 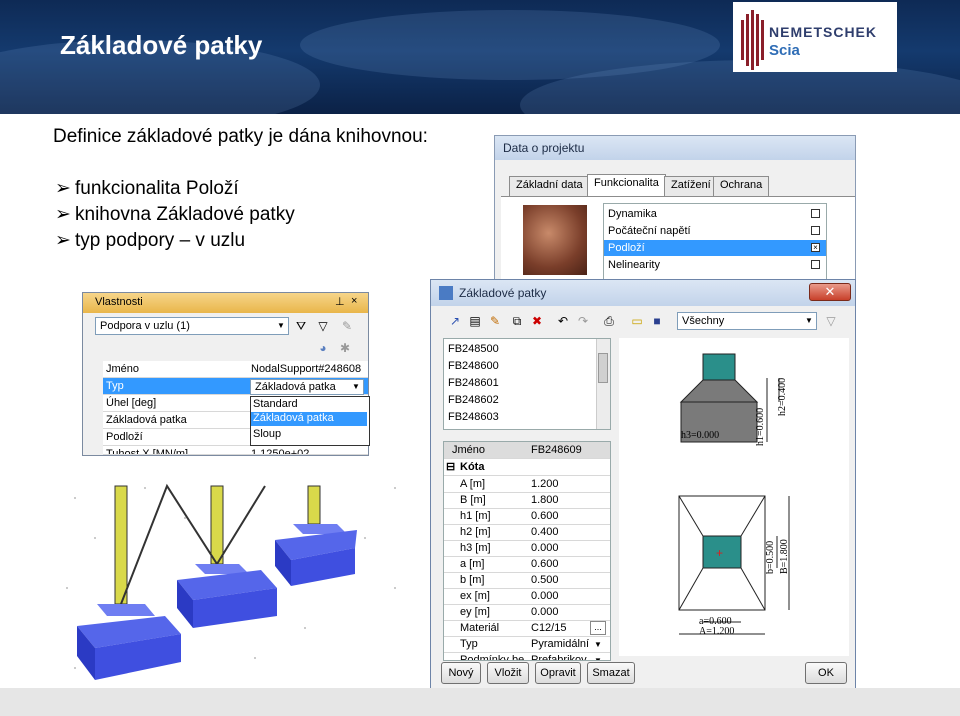 What do you see at coordinates (150, 240) in the screenshot?
I see `bullet-item: ➢ typ podpory – v uzlu` at bounding box center [150, 240].